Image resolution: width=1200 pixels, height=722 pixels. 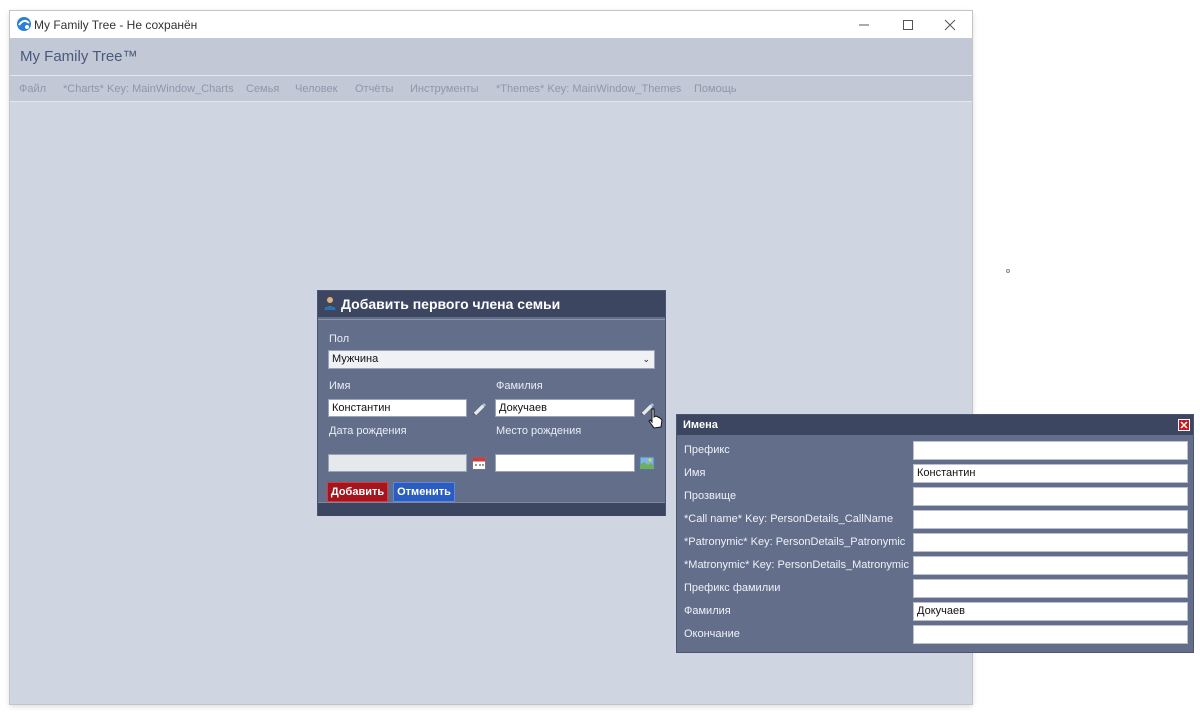 I want to click on maximize-icon, so click(x=908, y=24).